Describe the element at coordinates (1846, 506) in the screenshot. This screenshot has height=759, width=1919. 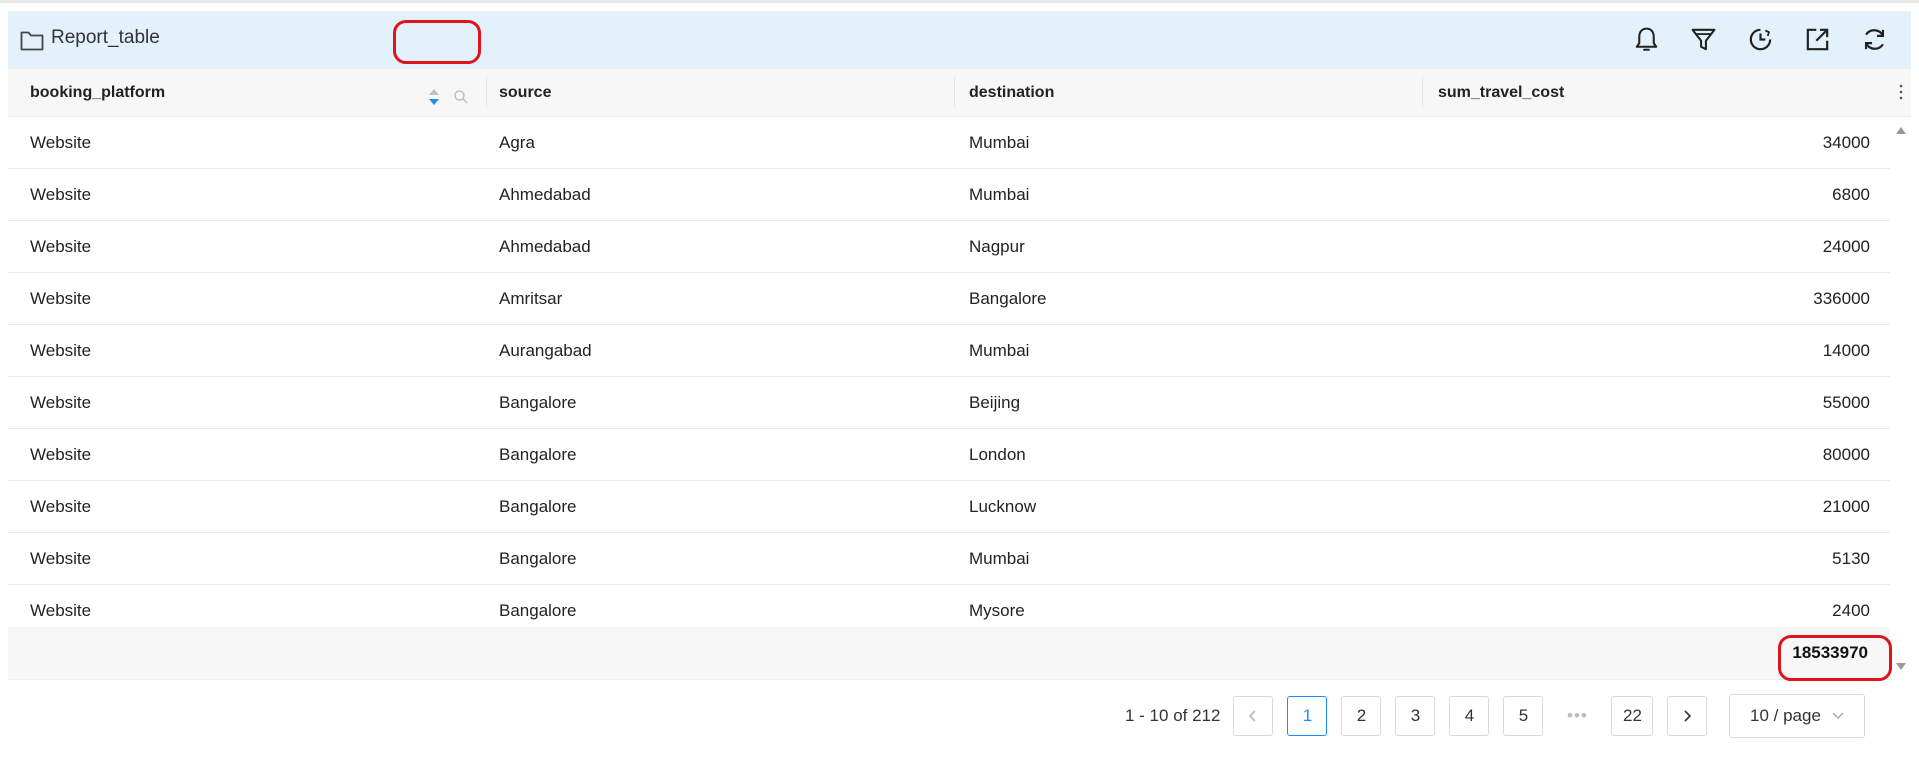
I see `cell-sum-travel-cost: 21000` at that location.